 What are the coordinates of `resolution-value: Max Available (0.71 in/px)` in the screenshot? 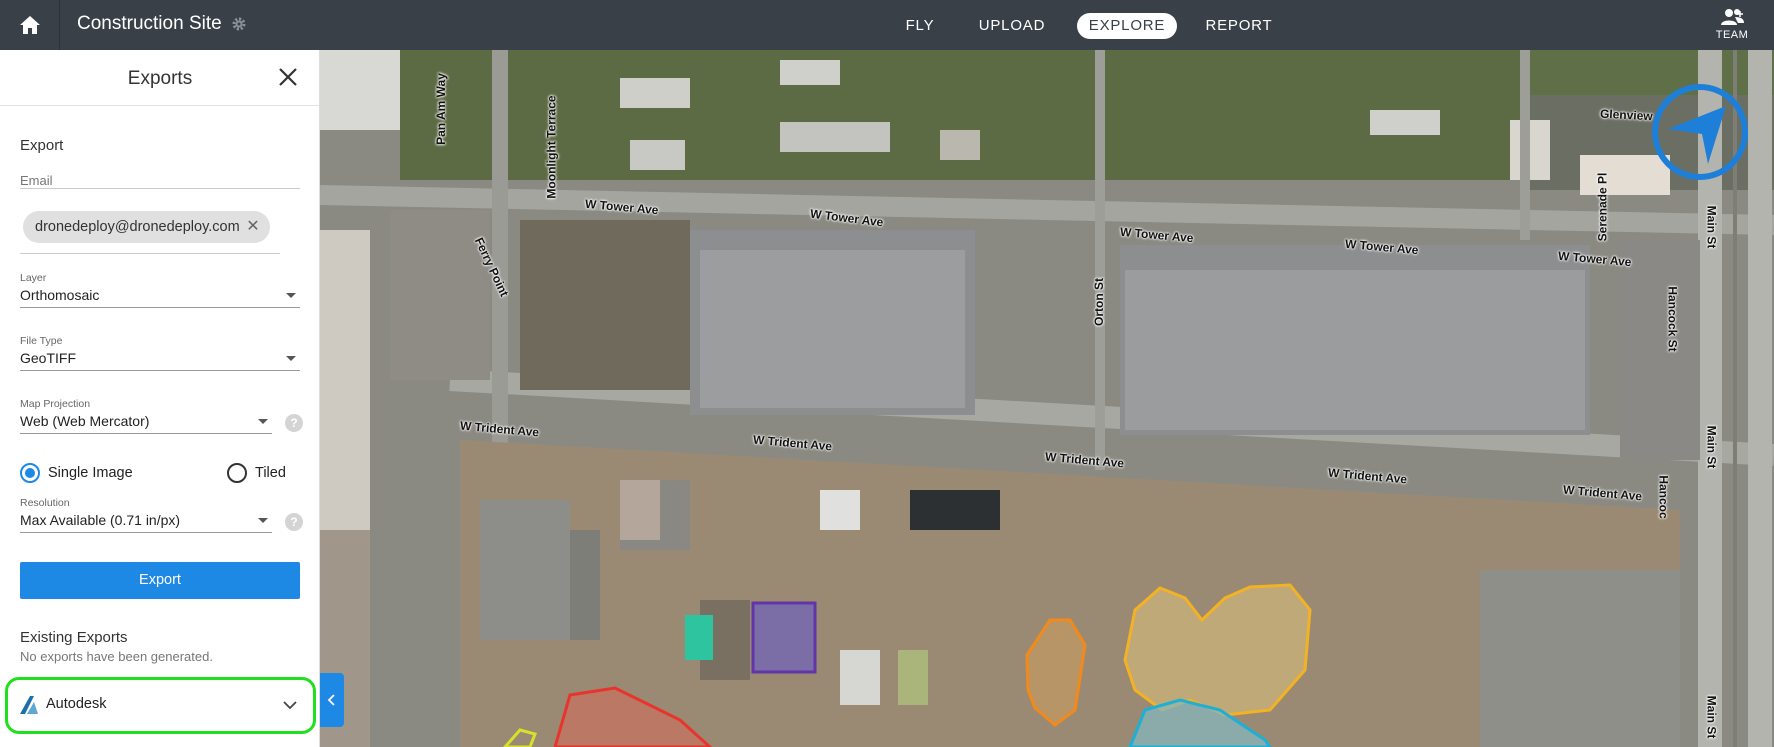 It's located at (100, 520).